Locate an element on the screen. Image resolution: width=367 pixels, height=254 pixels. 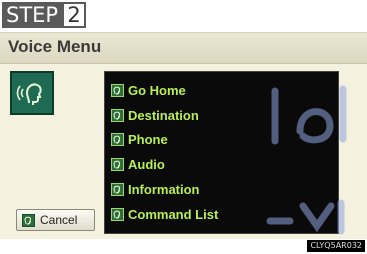
step-number: 2 is located at coordinates (74, 15).